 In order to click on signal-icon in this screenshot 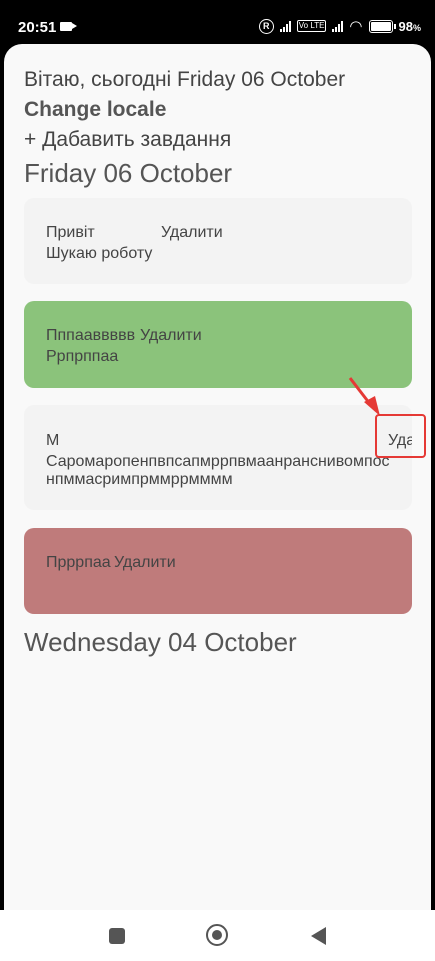, I will do `click(285, 26)`.